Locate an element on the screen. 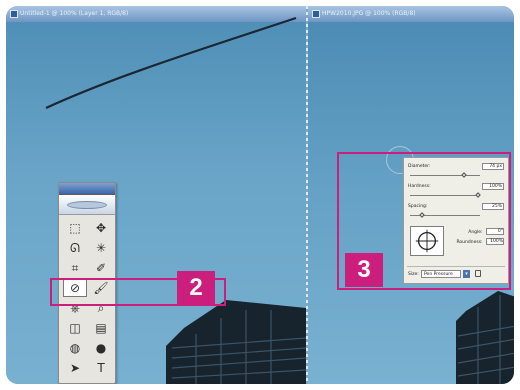  magic-wand-icon: ✳ is located at coordinates (101, 247).